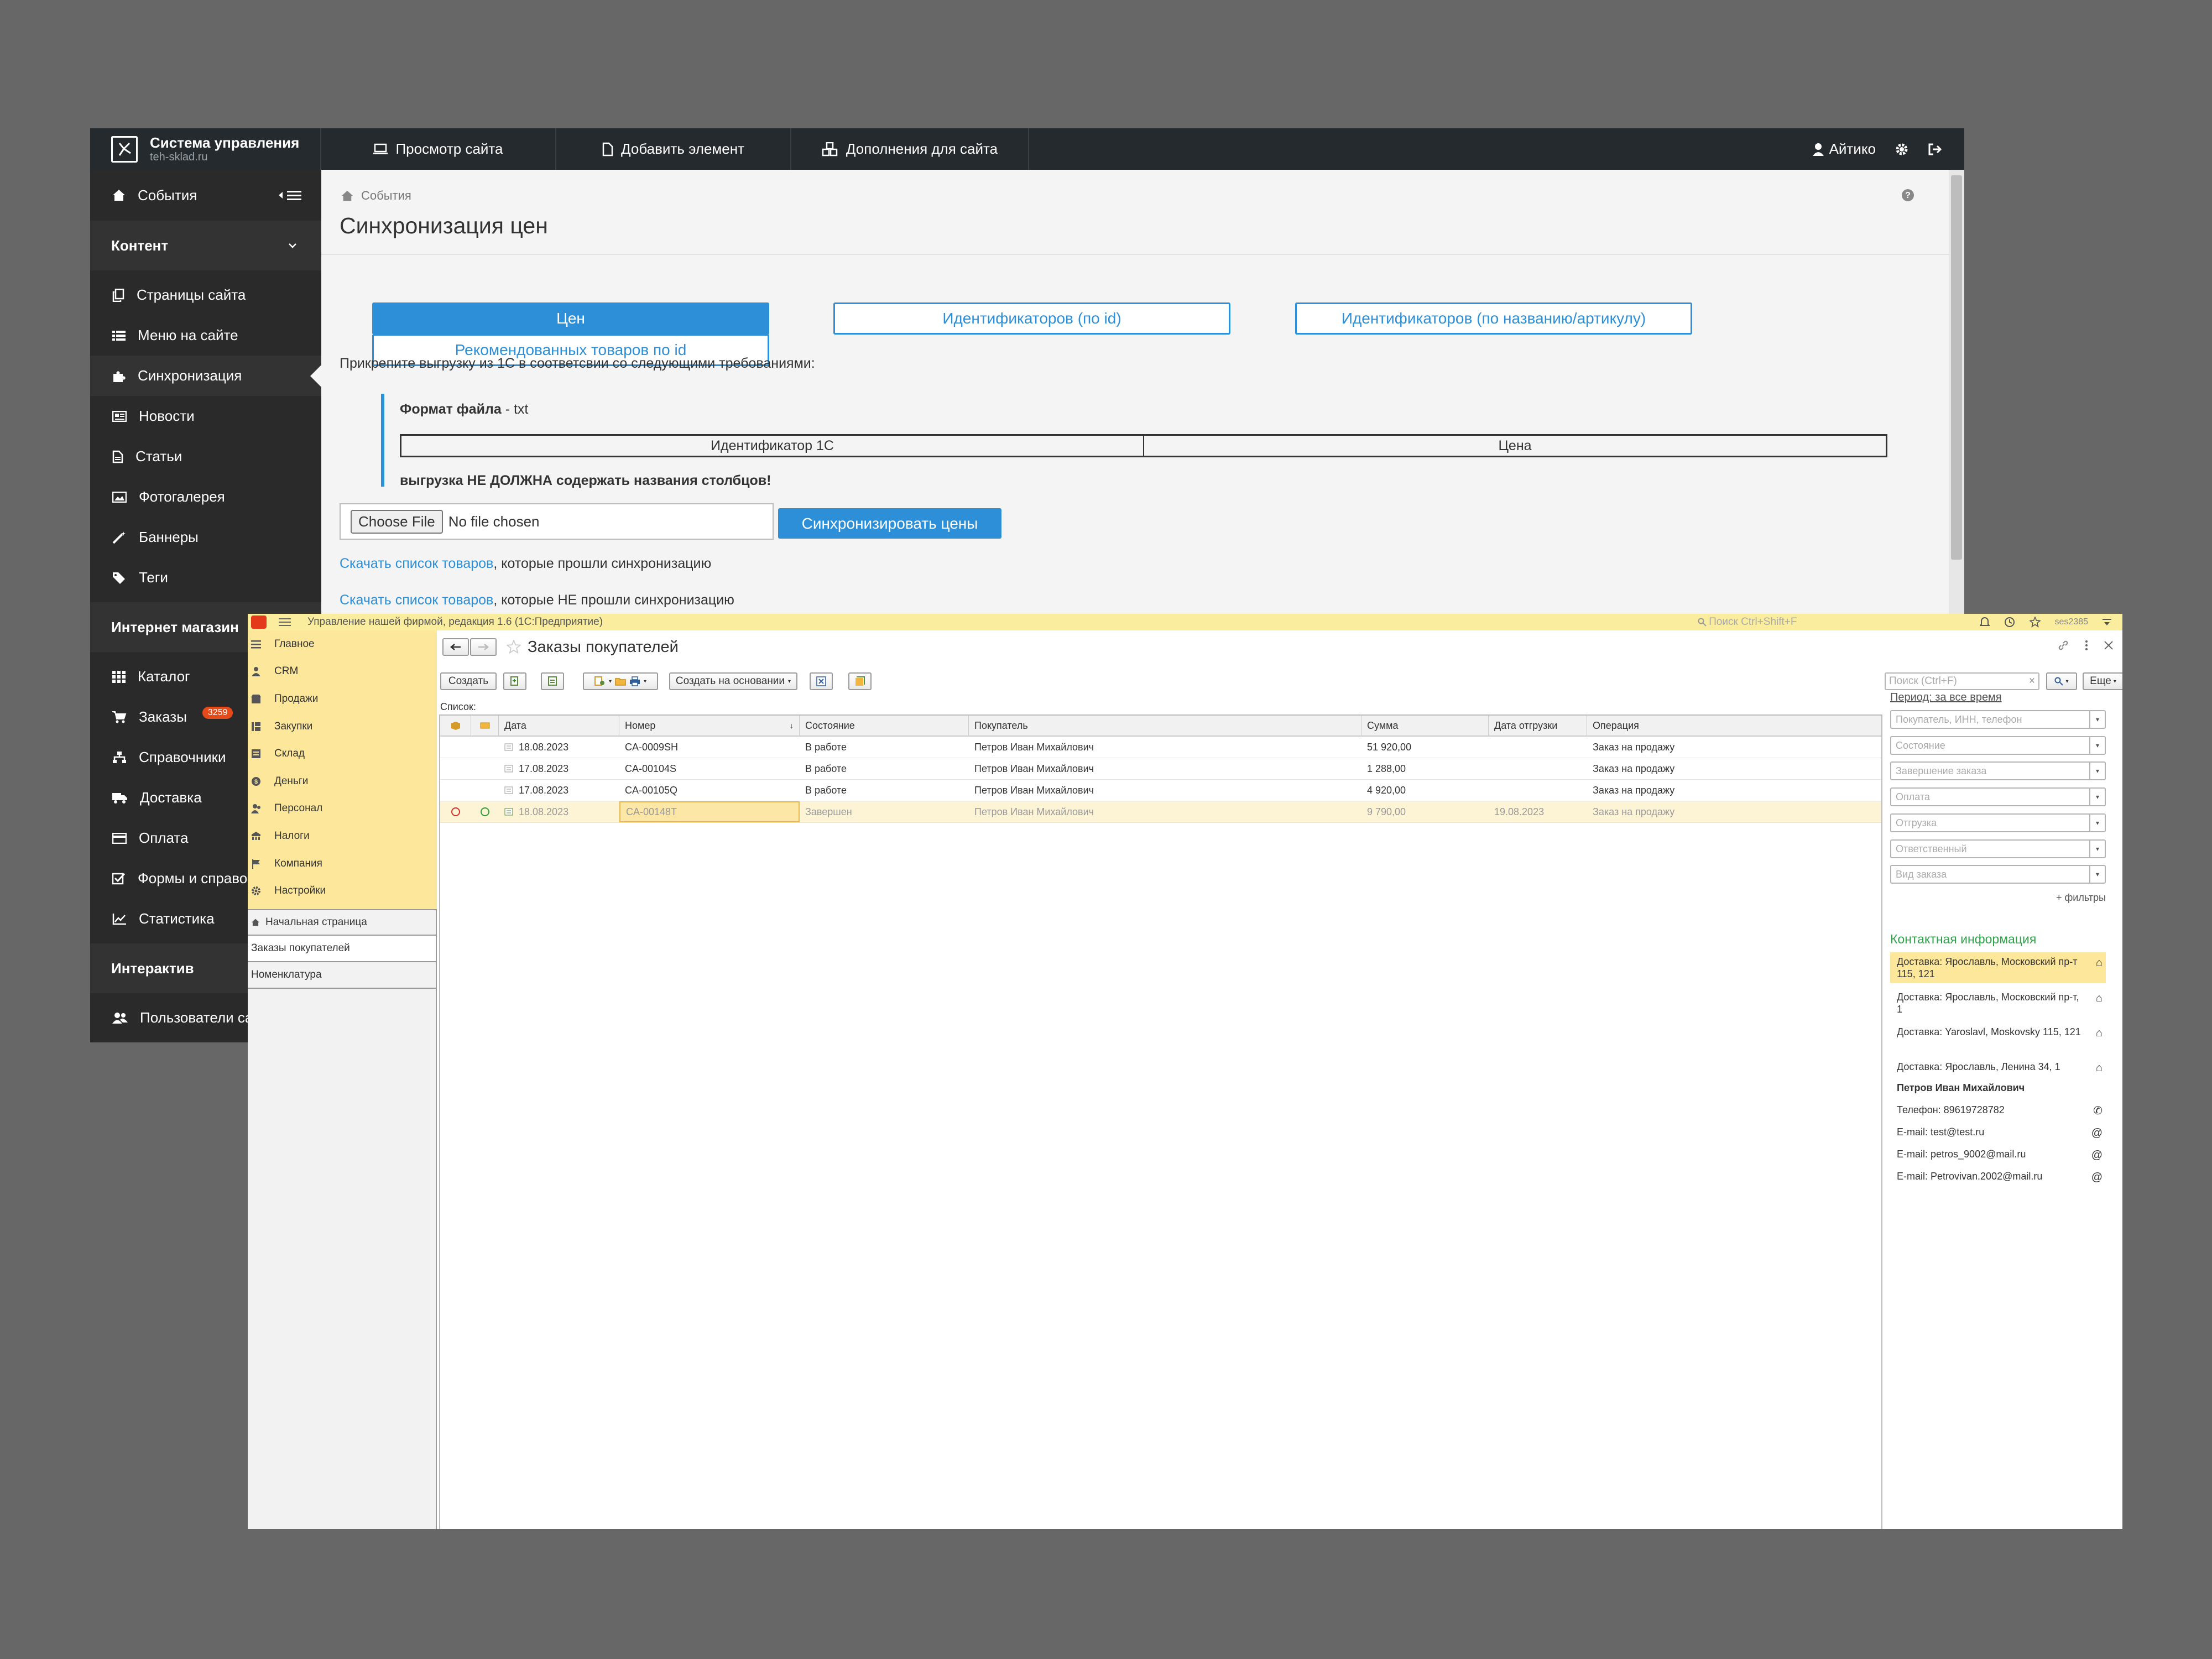  I want to click on download-passed-link: Скачать список товаров, so click(417, 564).